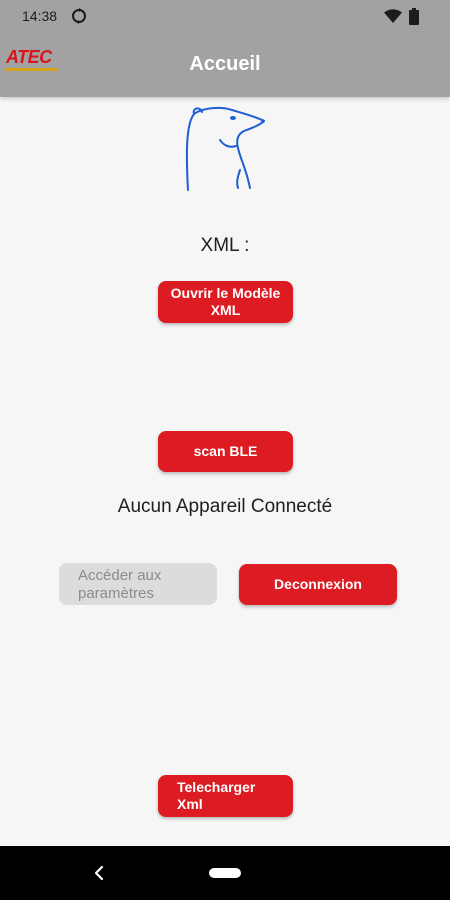 The width and height of the screenshot is (450, 900). I want to click on back-icon, so click(99, 873).